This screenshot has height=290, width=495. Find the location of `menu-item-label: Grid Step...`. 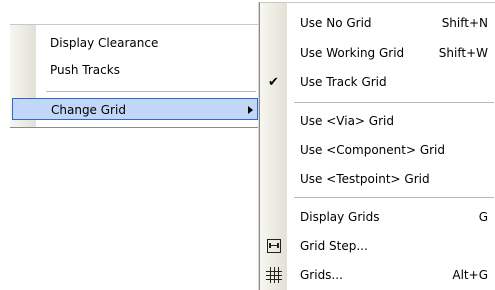

menu-item-label: Grid Step... is located at coordinates (334, 246).